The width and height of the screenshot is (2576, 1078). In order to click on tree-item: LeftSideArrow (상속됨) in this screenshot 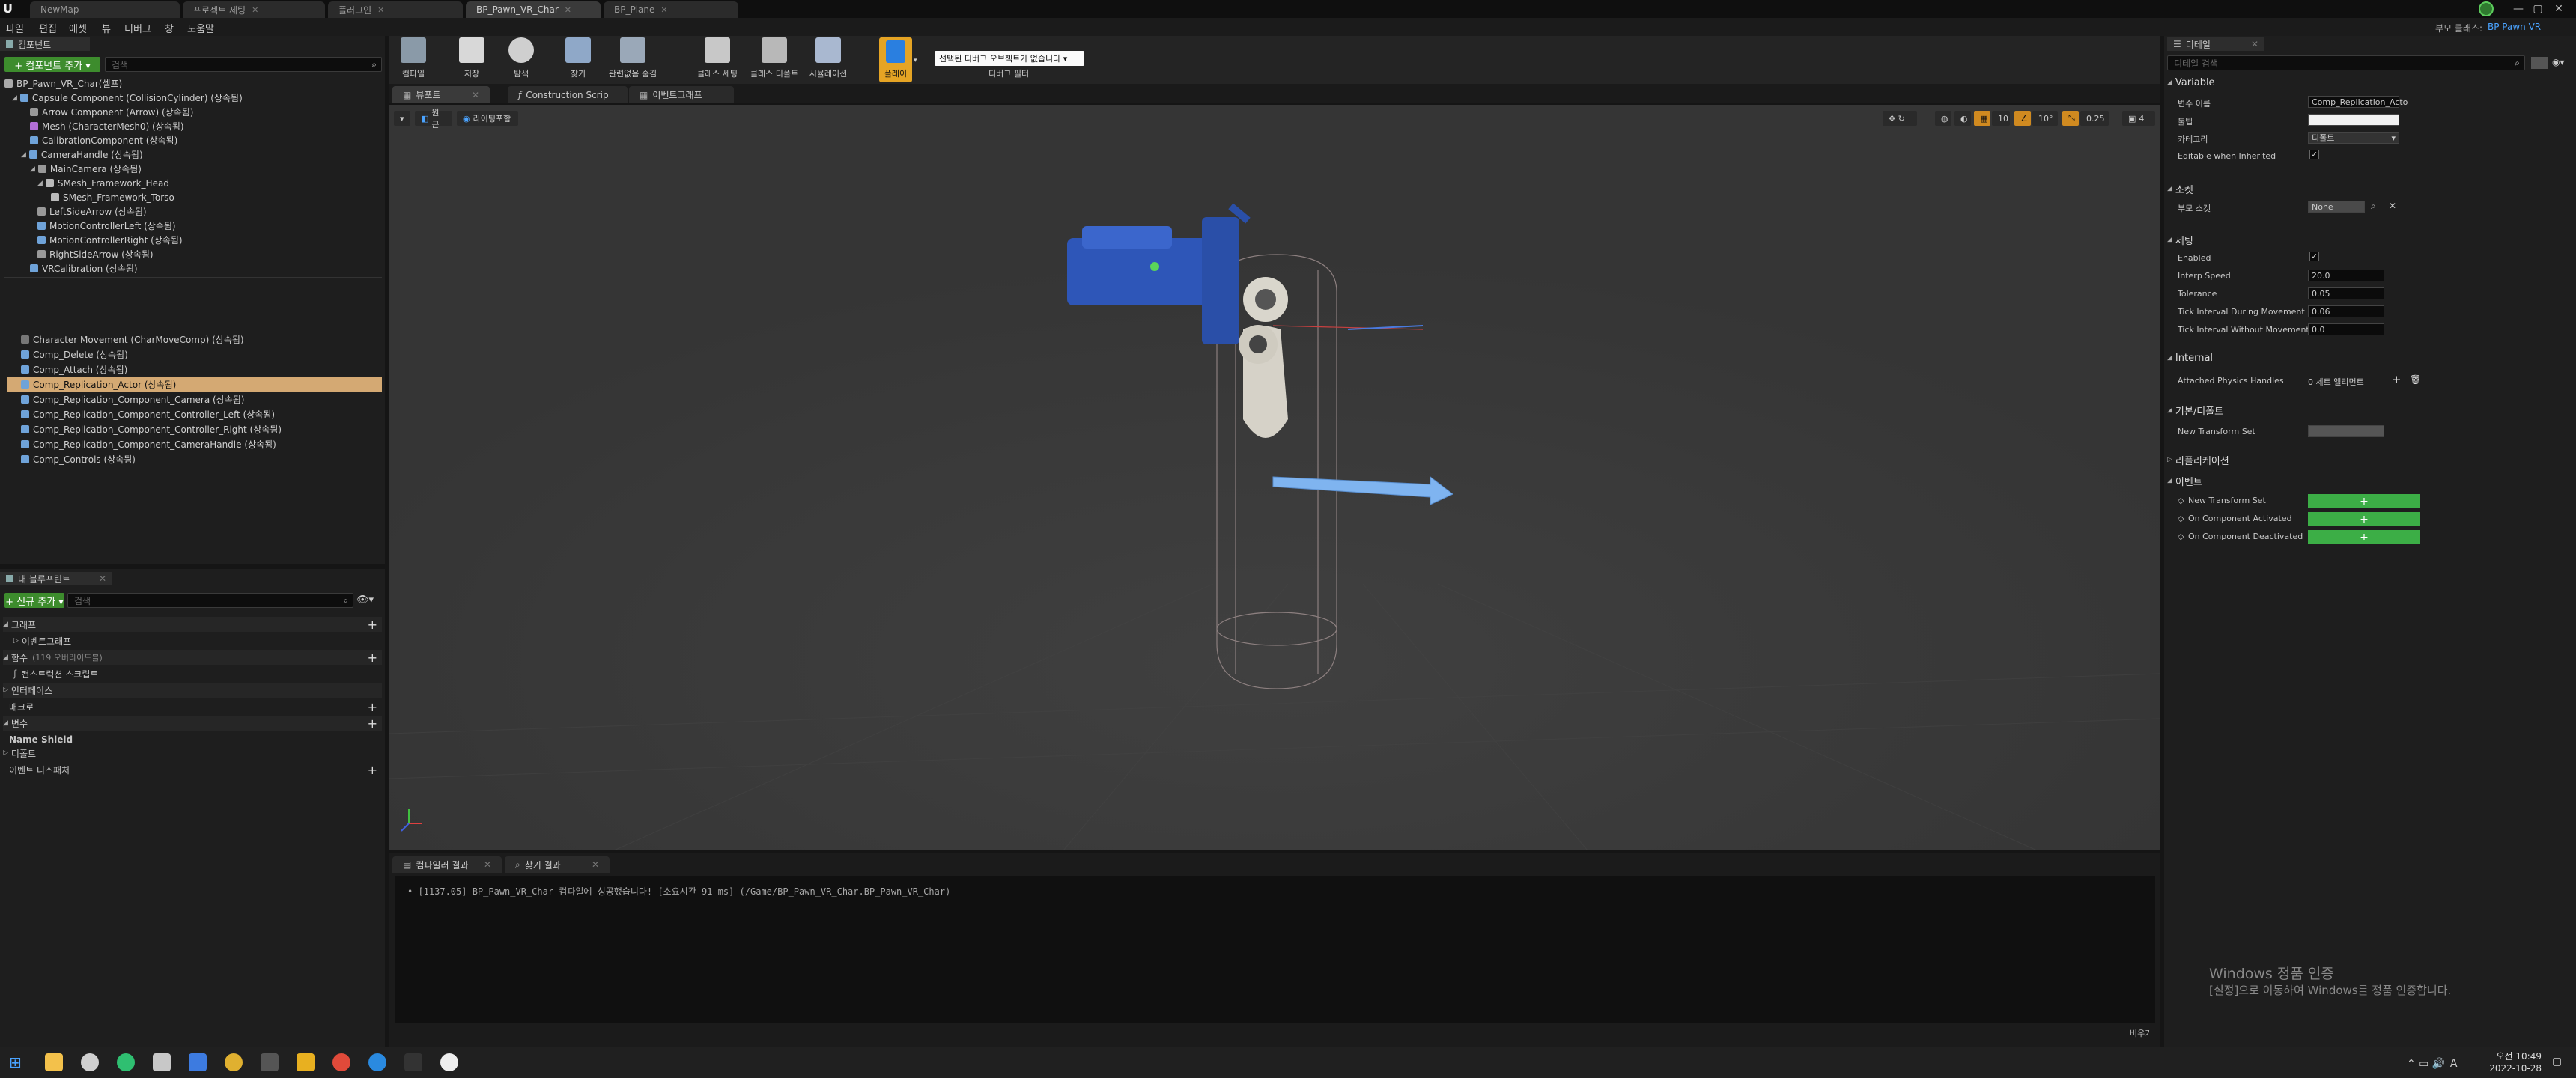, I will do `click(92, 211)`.